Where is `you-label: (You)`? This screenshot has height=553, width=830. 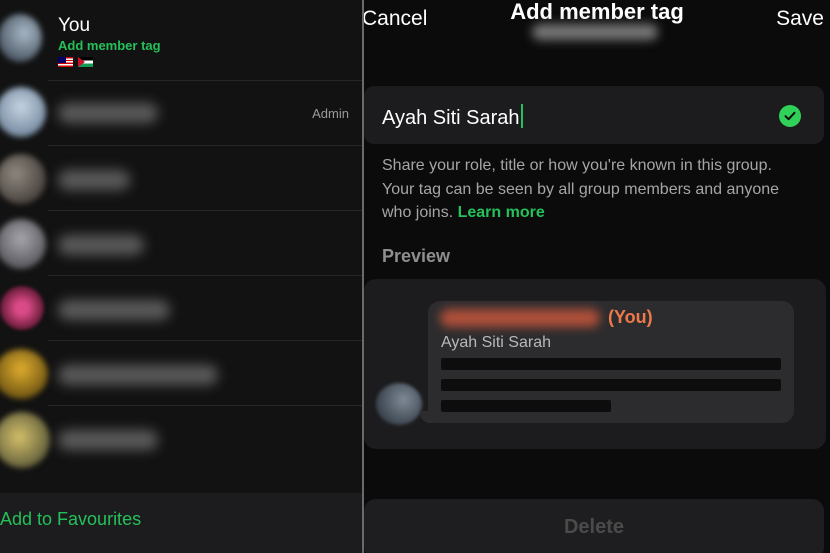 you-label: (You) is located at coordinates (630, 317).